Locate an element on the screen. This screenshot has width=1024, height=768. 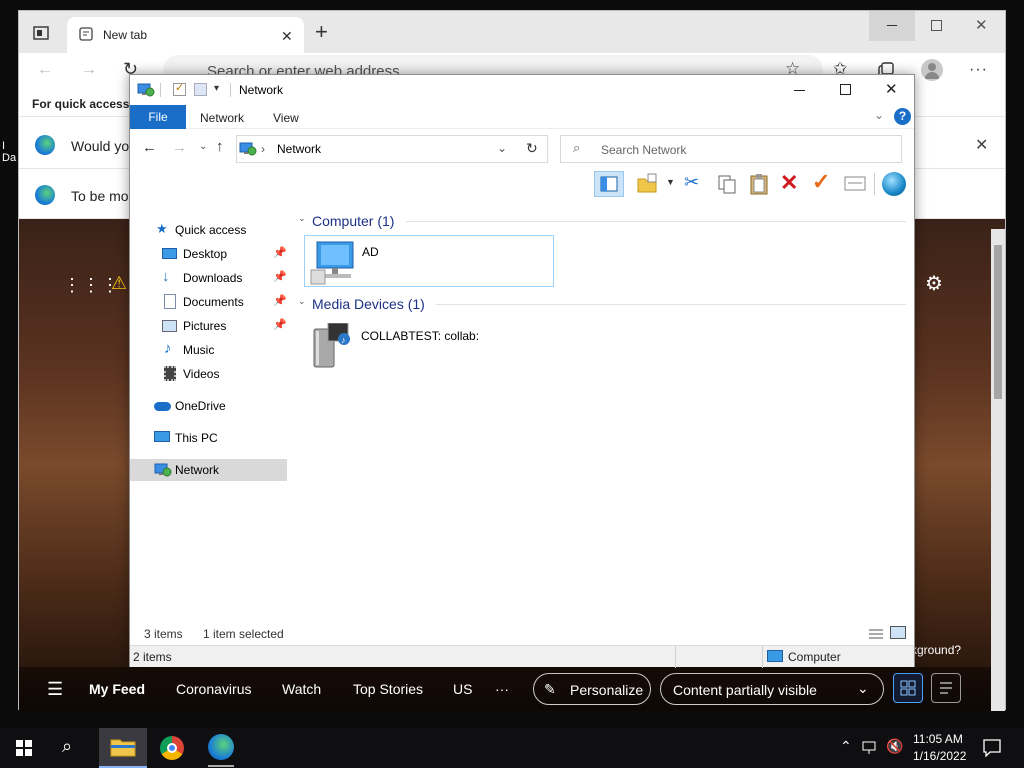
nav-videos: Videos is located at coordinates (208, 374).